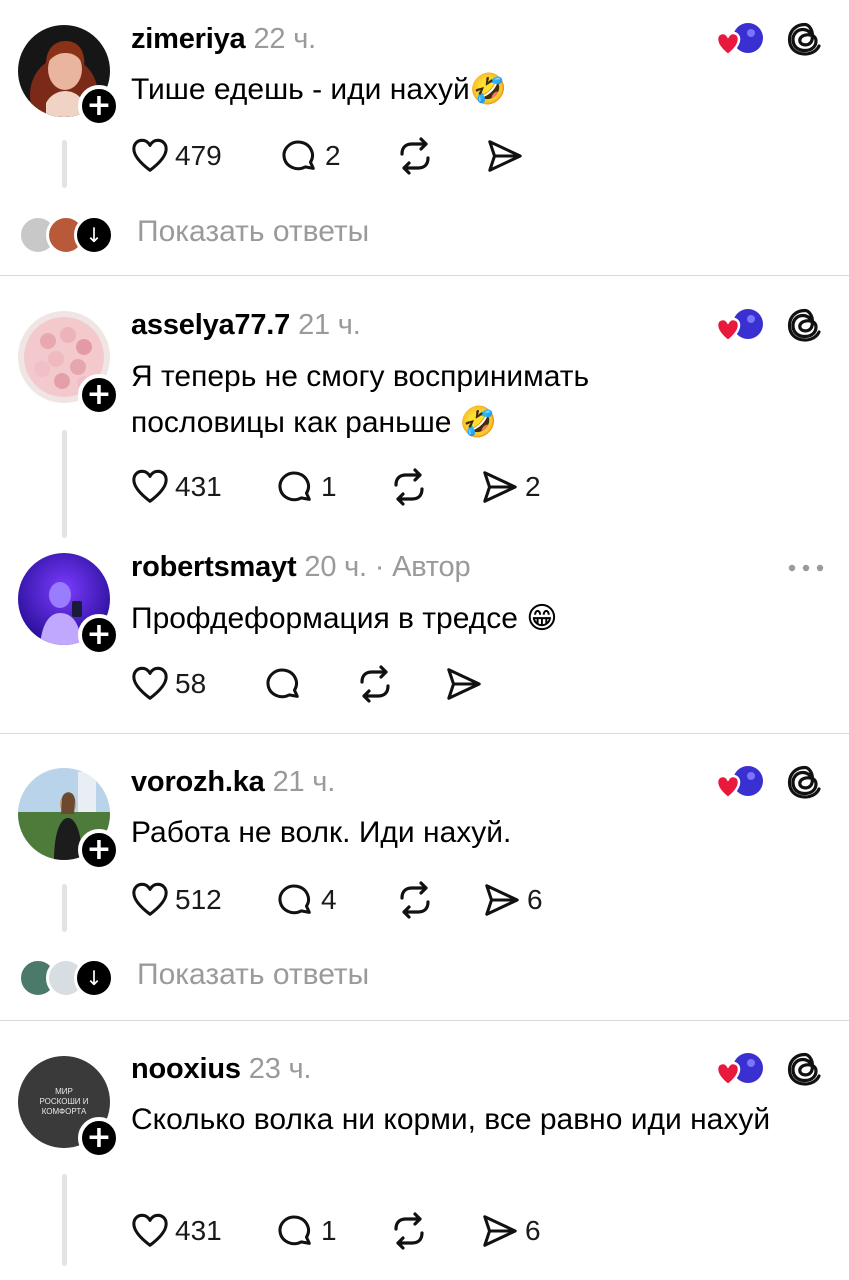 Image resolution: width=849 pixels, height=1280 pixels. What do you see at coordinates (344, 618) in the screenshot?
I see `comment-text: Профдеформация в тредсе 😁` at bounding box center [344, 618].